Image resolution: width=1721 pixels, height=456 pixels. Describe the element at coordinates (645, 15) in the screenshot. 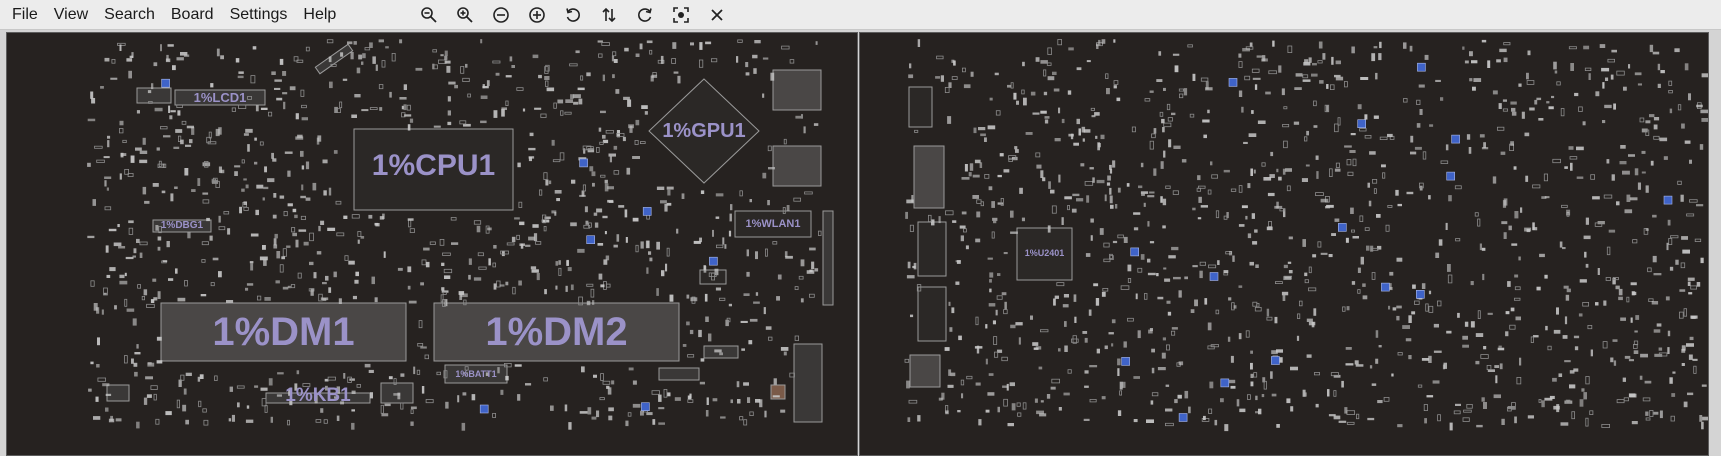

I see `rotate-right-button` at that location.